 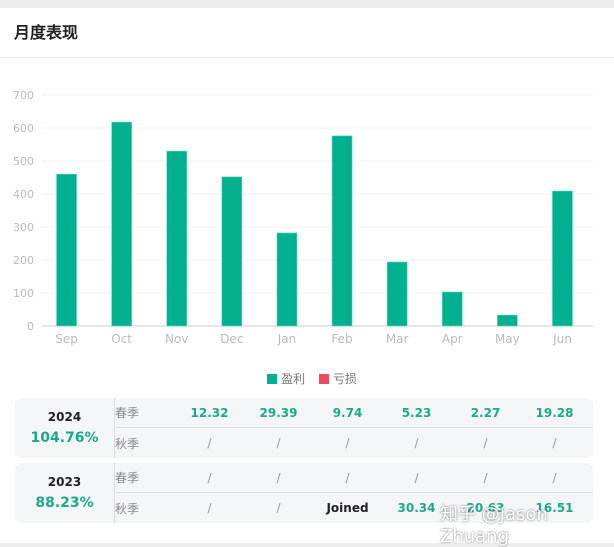 I want to click on watermark: 知乎 @Jason Zhuang, so click(x=494, y=525).